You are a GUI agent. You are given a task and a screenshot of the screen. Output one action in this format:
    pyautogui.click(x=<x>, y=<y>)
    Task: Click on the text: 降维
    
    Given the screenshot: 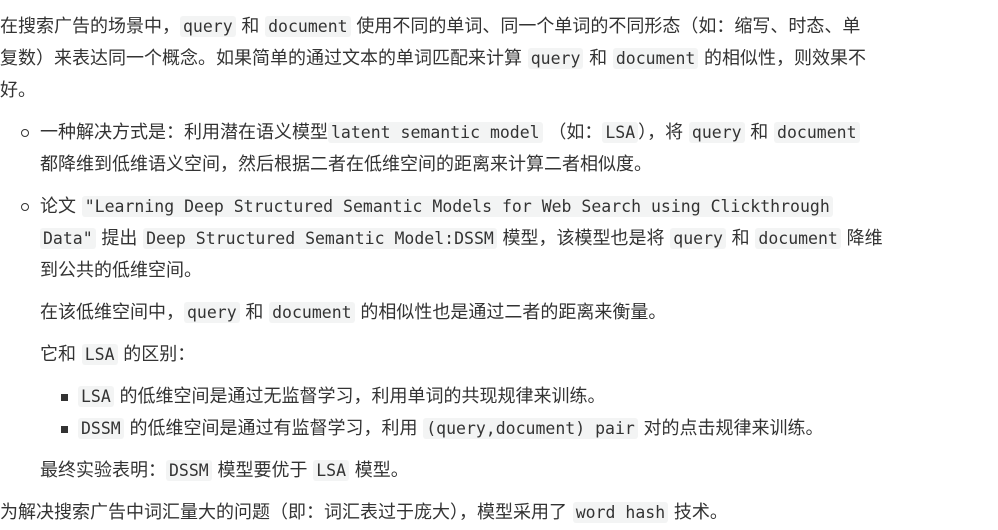 What is the action you would take?
    pyautogui.click(x=861, y=238)
    